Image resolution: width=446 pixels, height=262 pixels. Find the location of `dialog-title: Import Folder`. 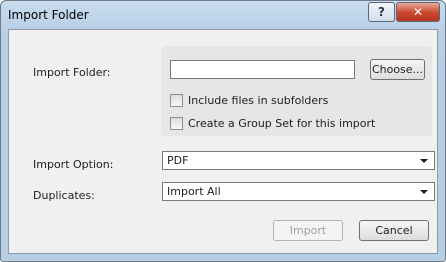

dialog-title: Import Folder is located at coordinates (48, 15).